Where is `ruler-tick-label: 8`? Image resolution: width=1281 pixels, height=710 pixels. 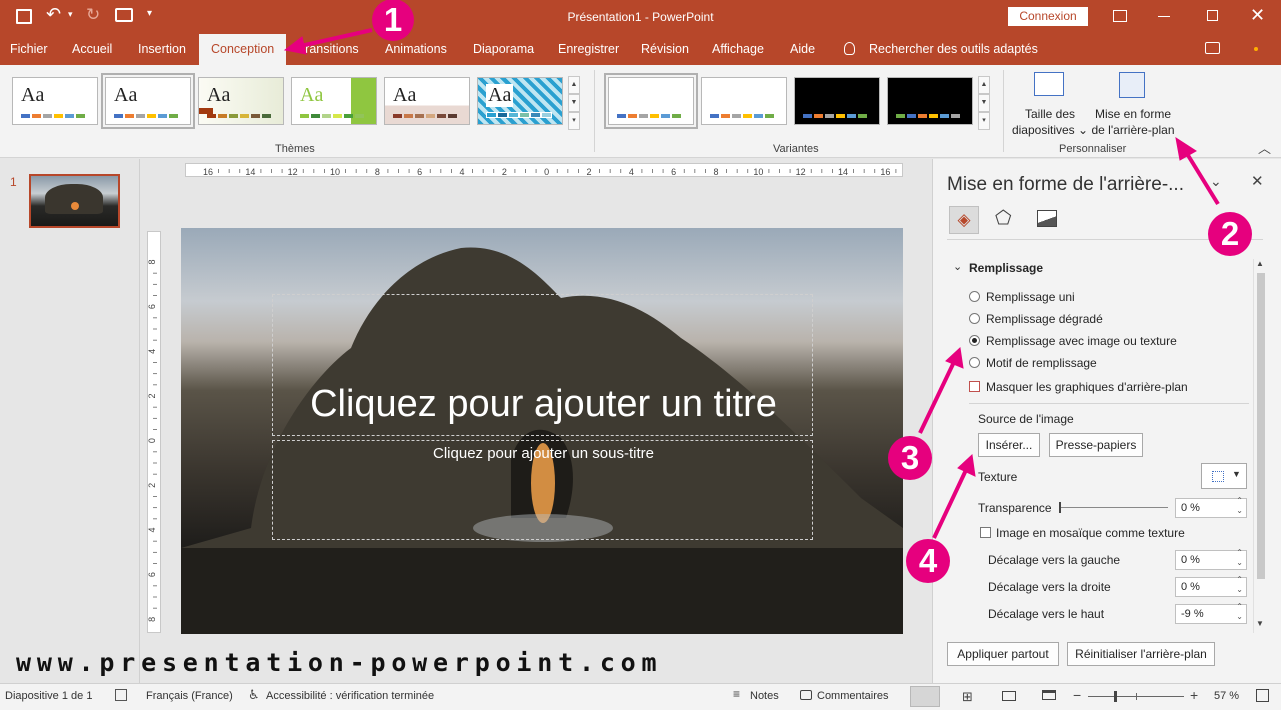 ruler-tick-label: 8 is located at coordinates (715, 172).